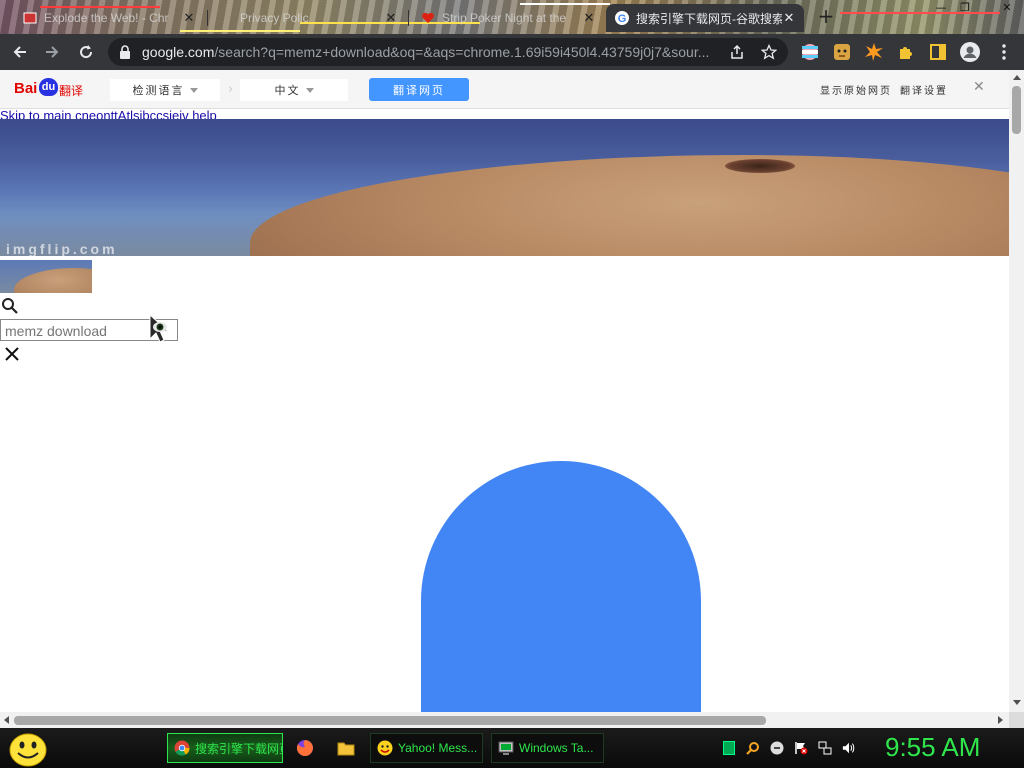 This screenshot has width=1024, height=772. Describe the element at coordinates (182, 748) in the screenshot. I see `chrome-icon` at that location.